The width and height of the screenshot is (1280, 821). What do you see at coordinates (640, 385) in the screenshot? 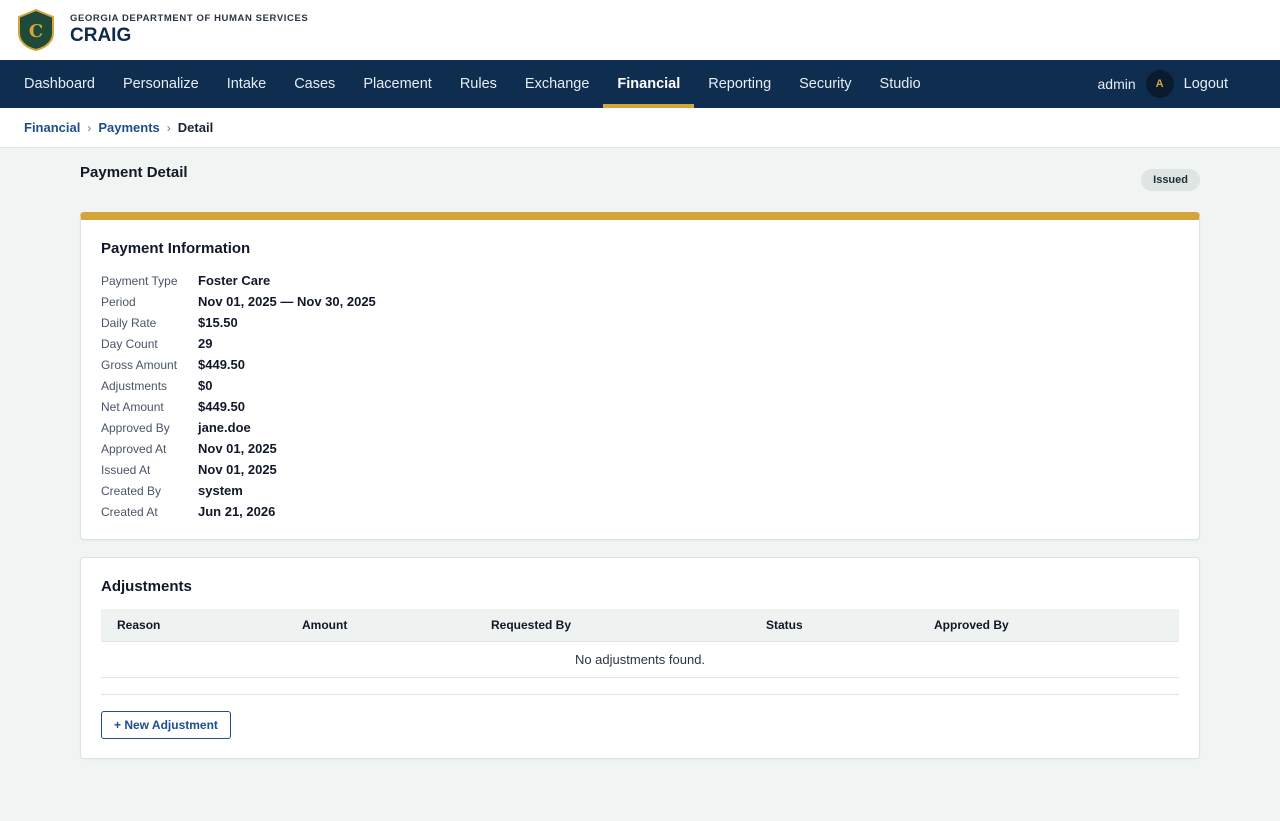
I see `field-row: Adjustments $0` at bounding box center [640, 385].